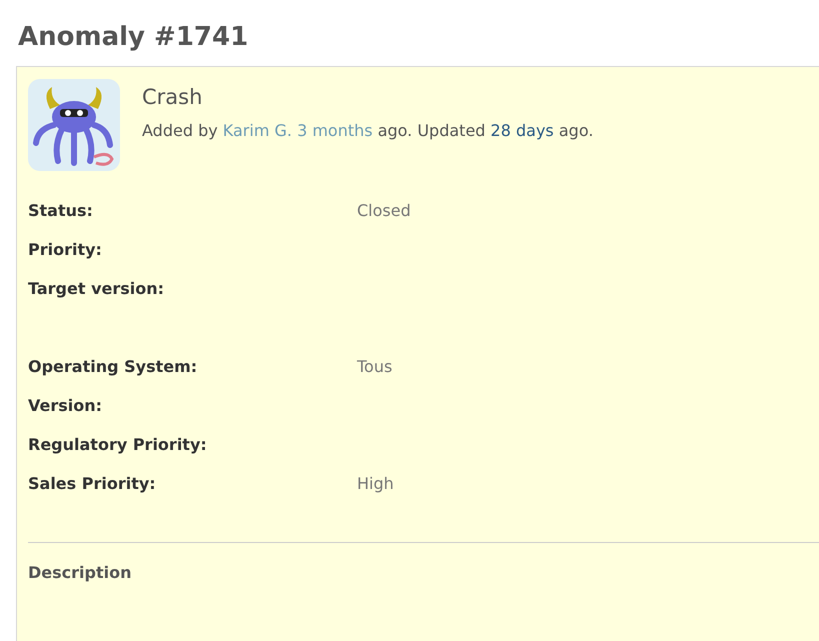 The image size is (819, 641). I want to click on author-line: Added by Karim G. 3 months ago. Updated 28 days ago., so click(368, 130).